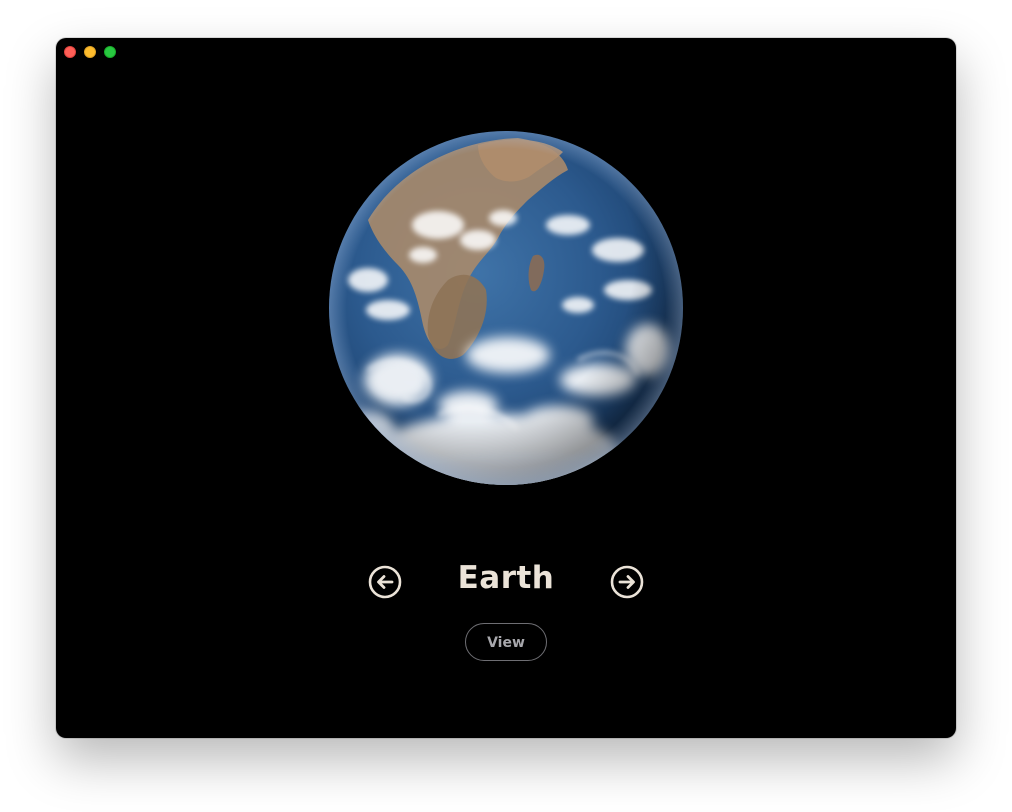  I want to click on previous-planet-button, so click(385, 582).